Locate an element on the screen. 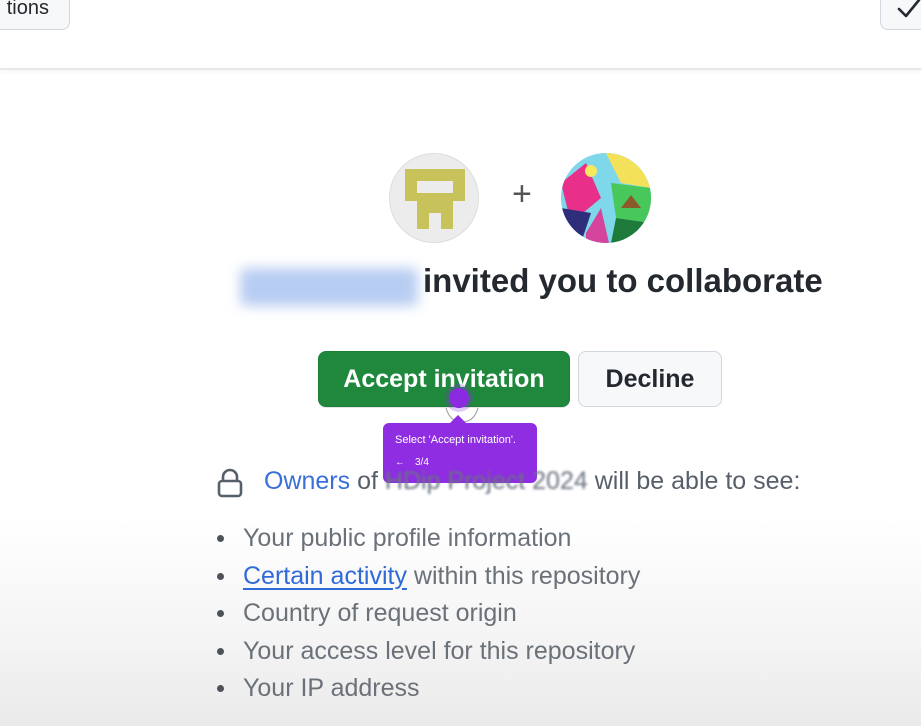 This screenshot has width=921, height=726. decline-label: Decline is located at coordinates (650, 378).